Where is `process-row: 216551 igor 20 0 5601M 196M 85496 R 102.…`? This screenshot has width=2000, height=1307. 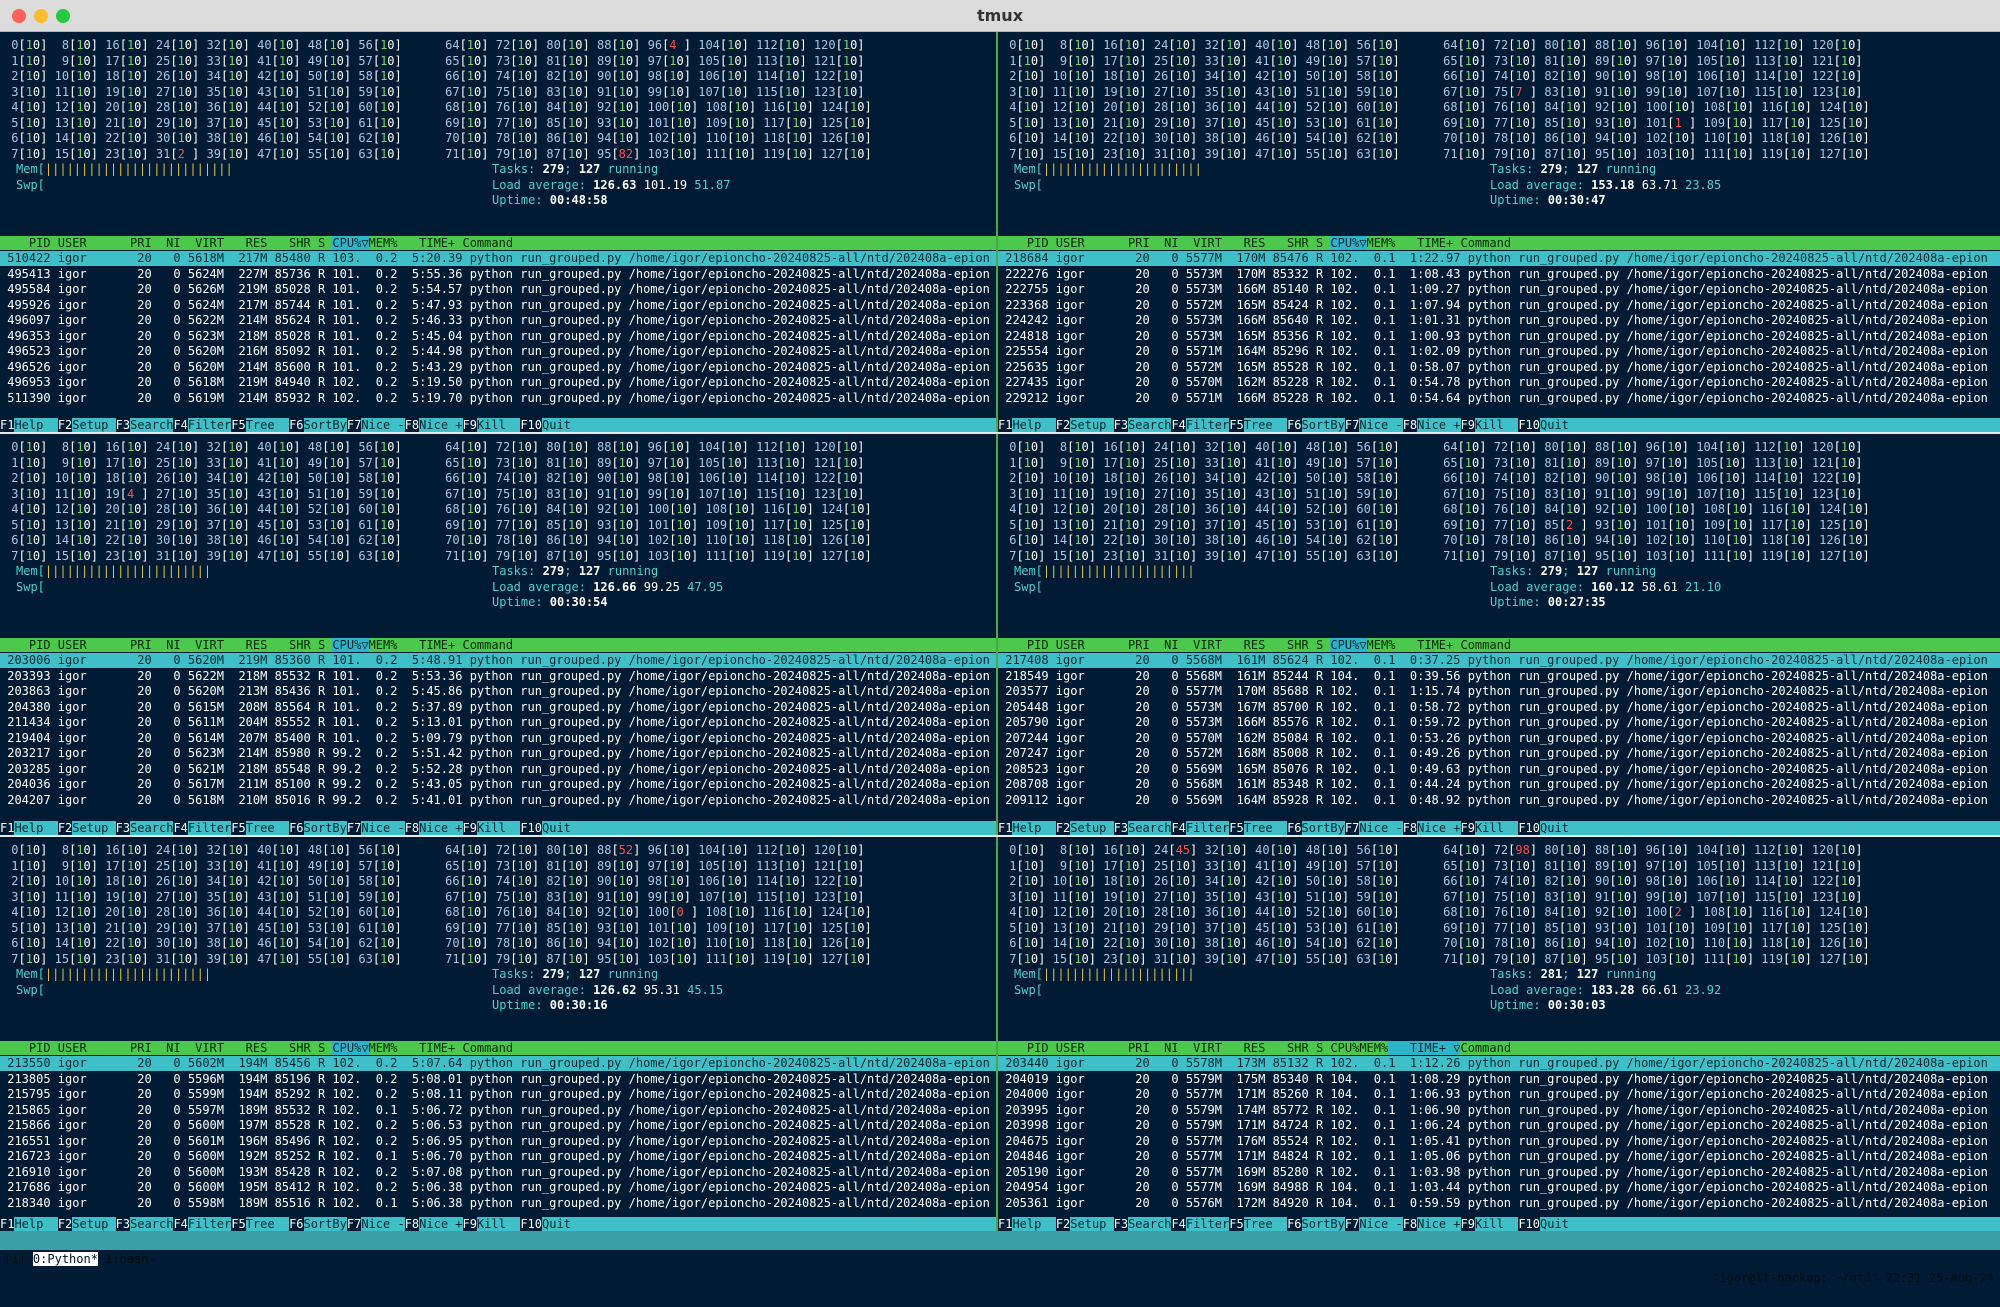 process-row: 216551 igor 20 0 5601M 196M 85496 R 102.… is located at coordinates (498, 1141).